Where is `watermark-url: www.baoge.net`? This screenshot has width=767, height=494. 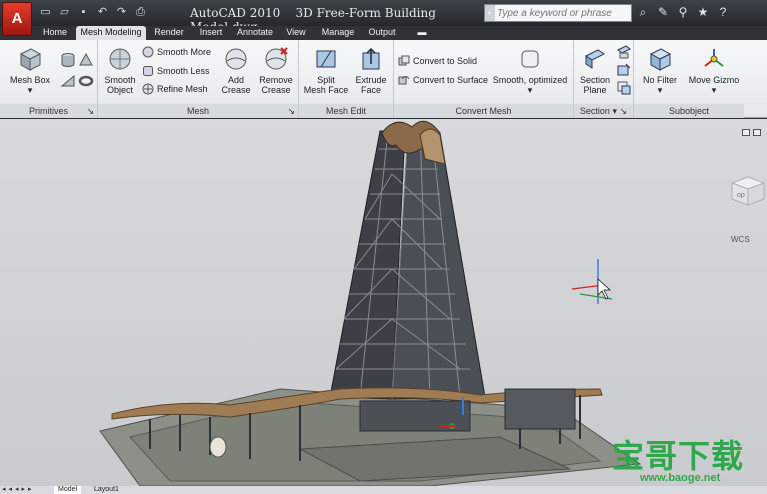 watermark-url: www.baoge.net is located at coordinates (680, 478).